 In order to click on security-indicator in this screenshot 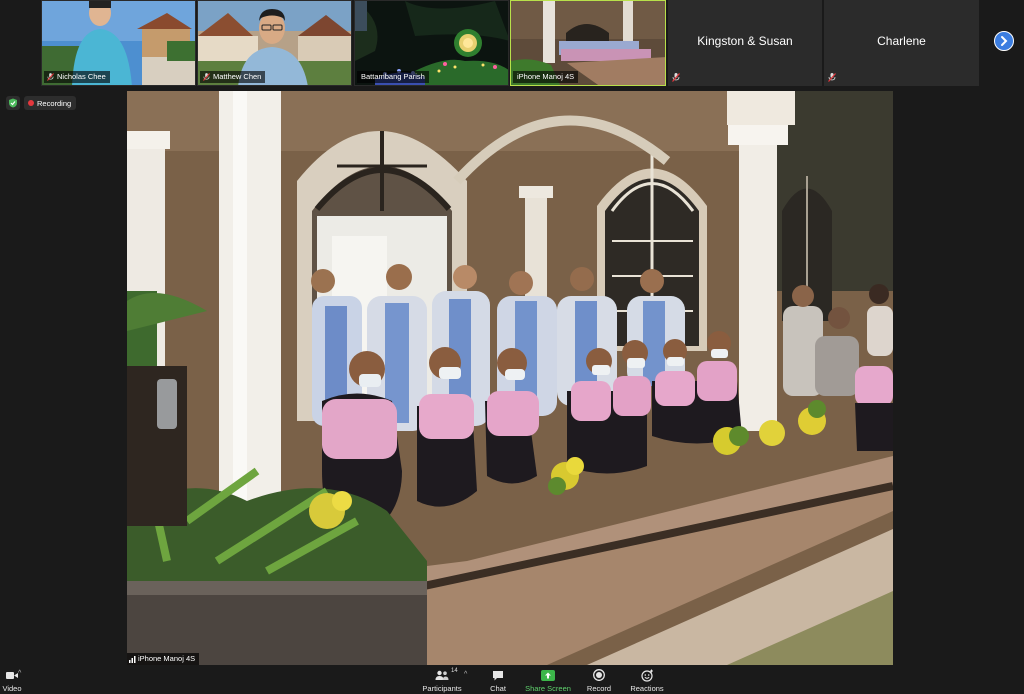, I will do `click(13, 103)`.